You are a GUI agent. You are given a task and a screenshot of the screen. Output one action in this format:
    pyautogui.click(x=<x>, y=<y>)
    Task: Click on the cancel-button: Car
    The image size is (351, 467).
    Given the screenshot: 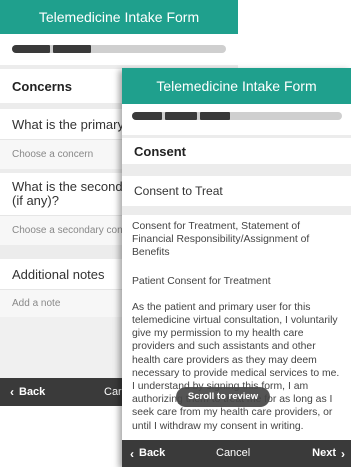 What is the action you would take?
    pyautogui.click(x=113, y=392)
    